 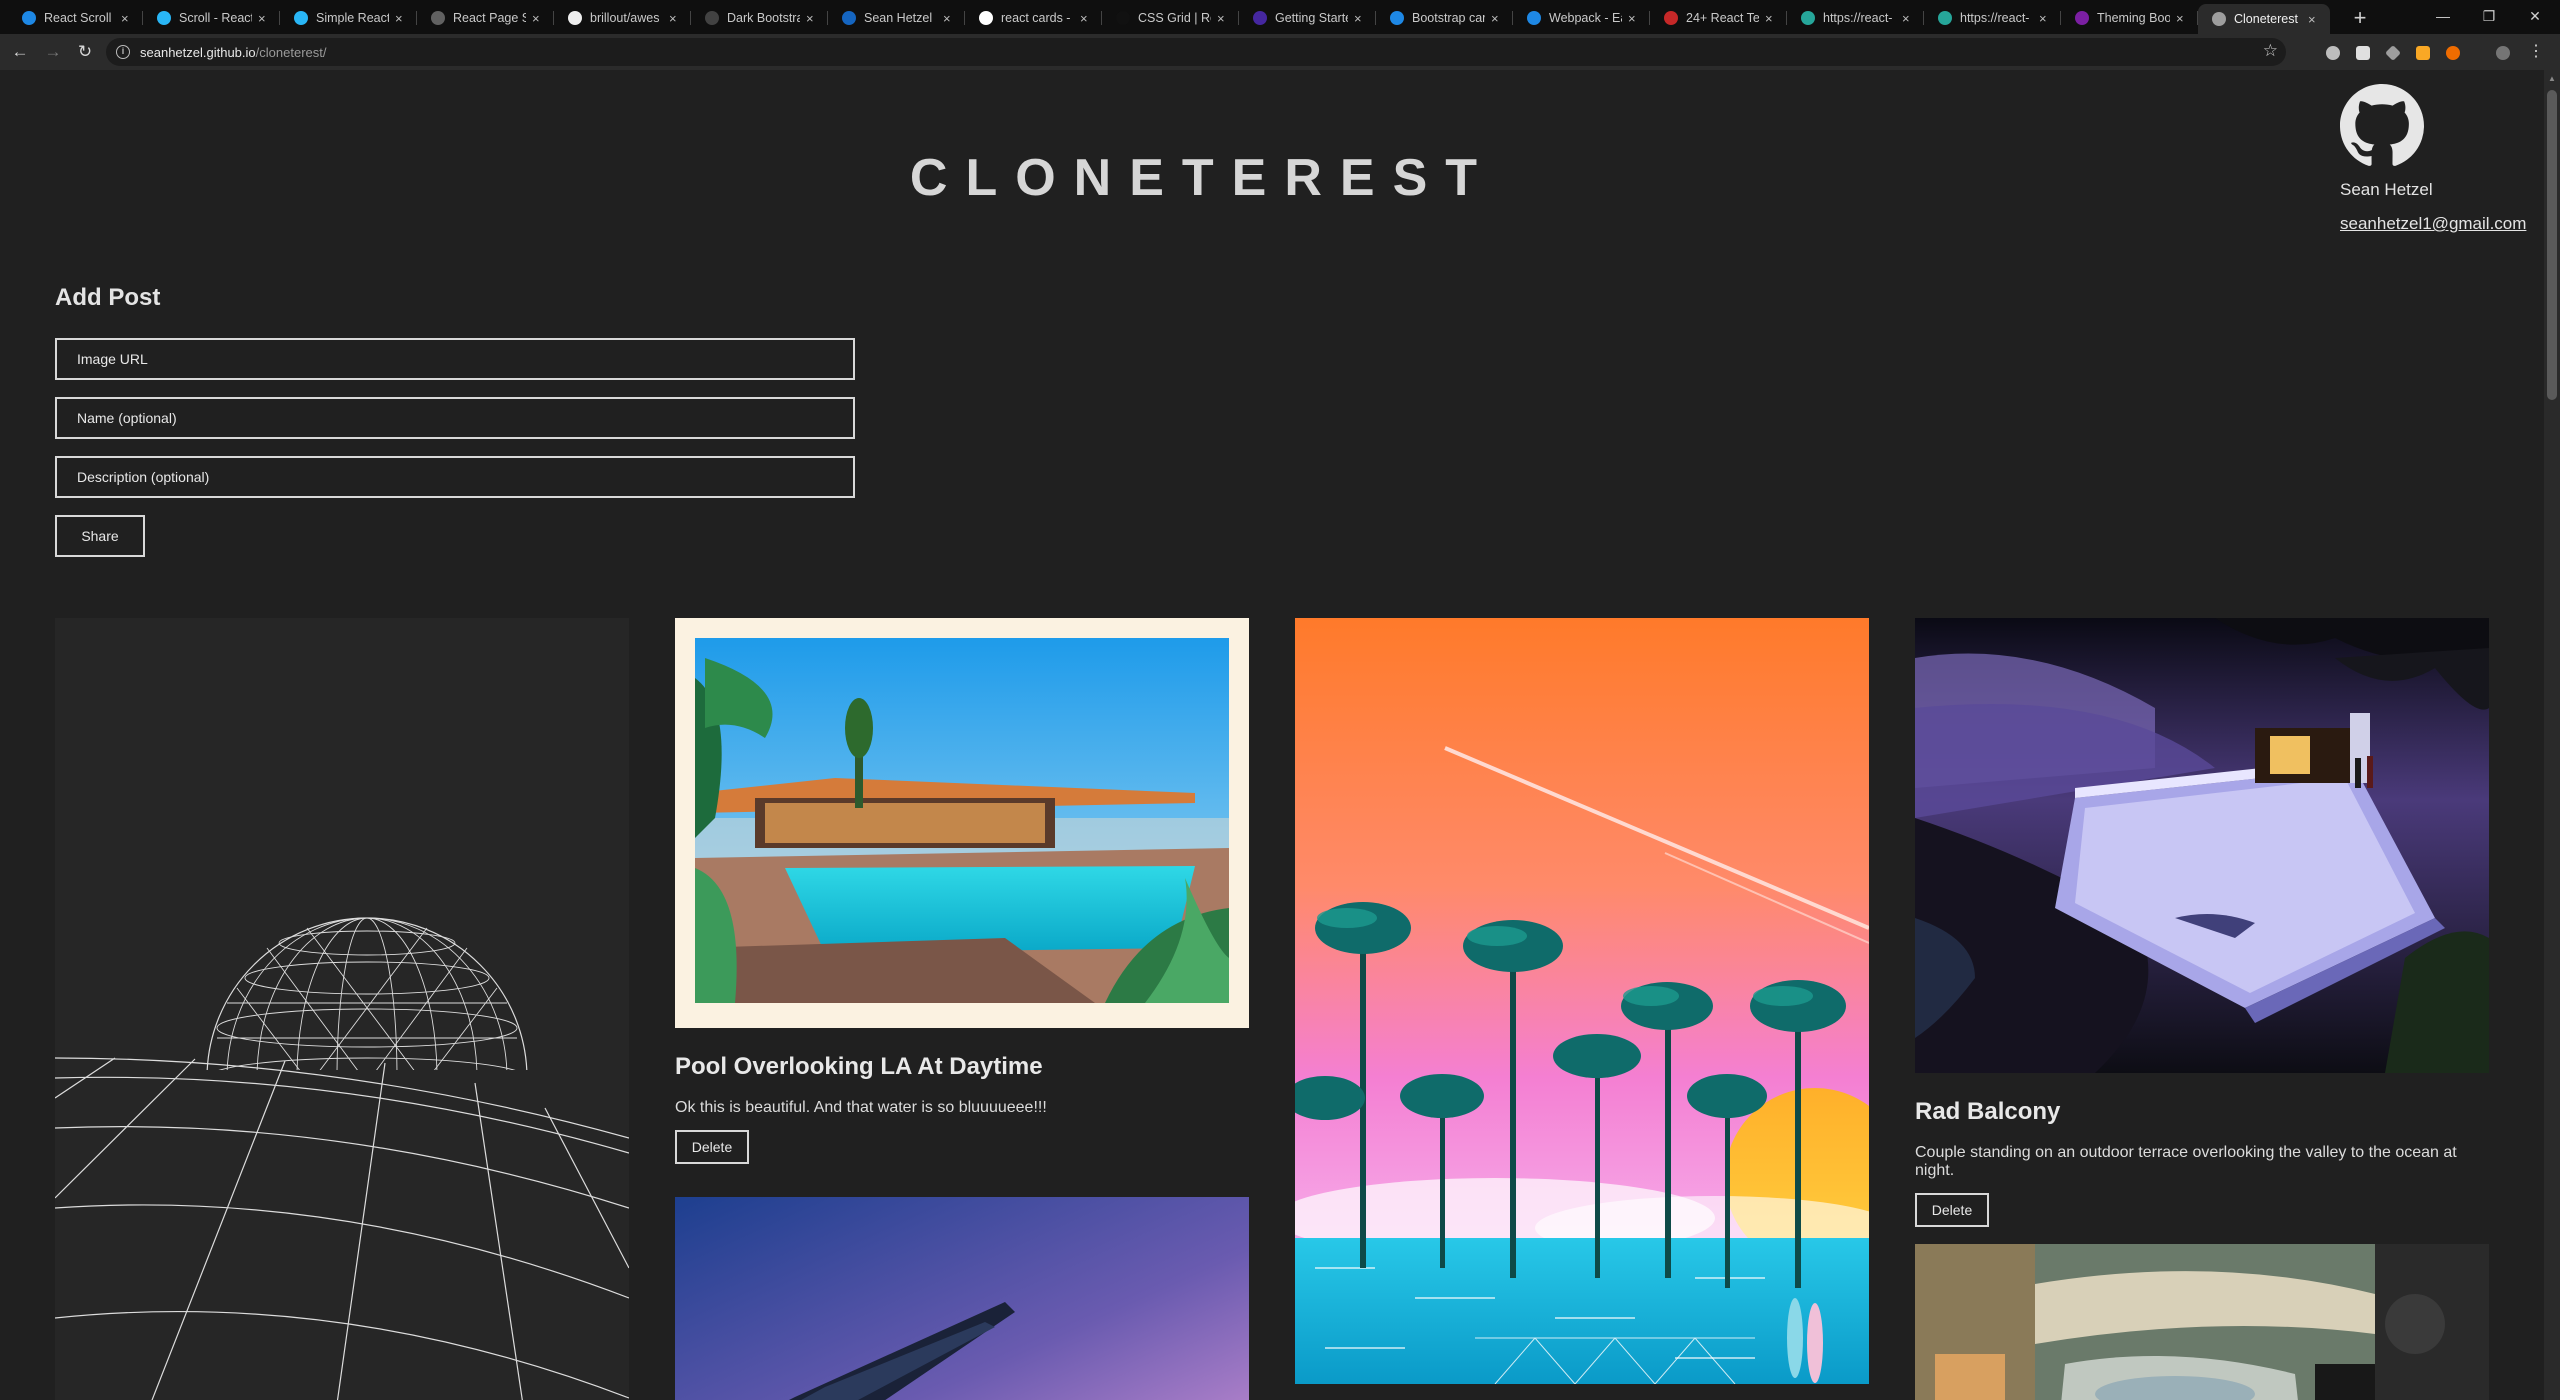 What do you see at coordinates (455, 477) in the screenshot?
I see `description-input` at bounding box center [455, 477].